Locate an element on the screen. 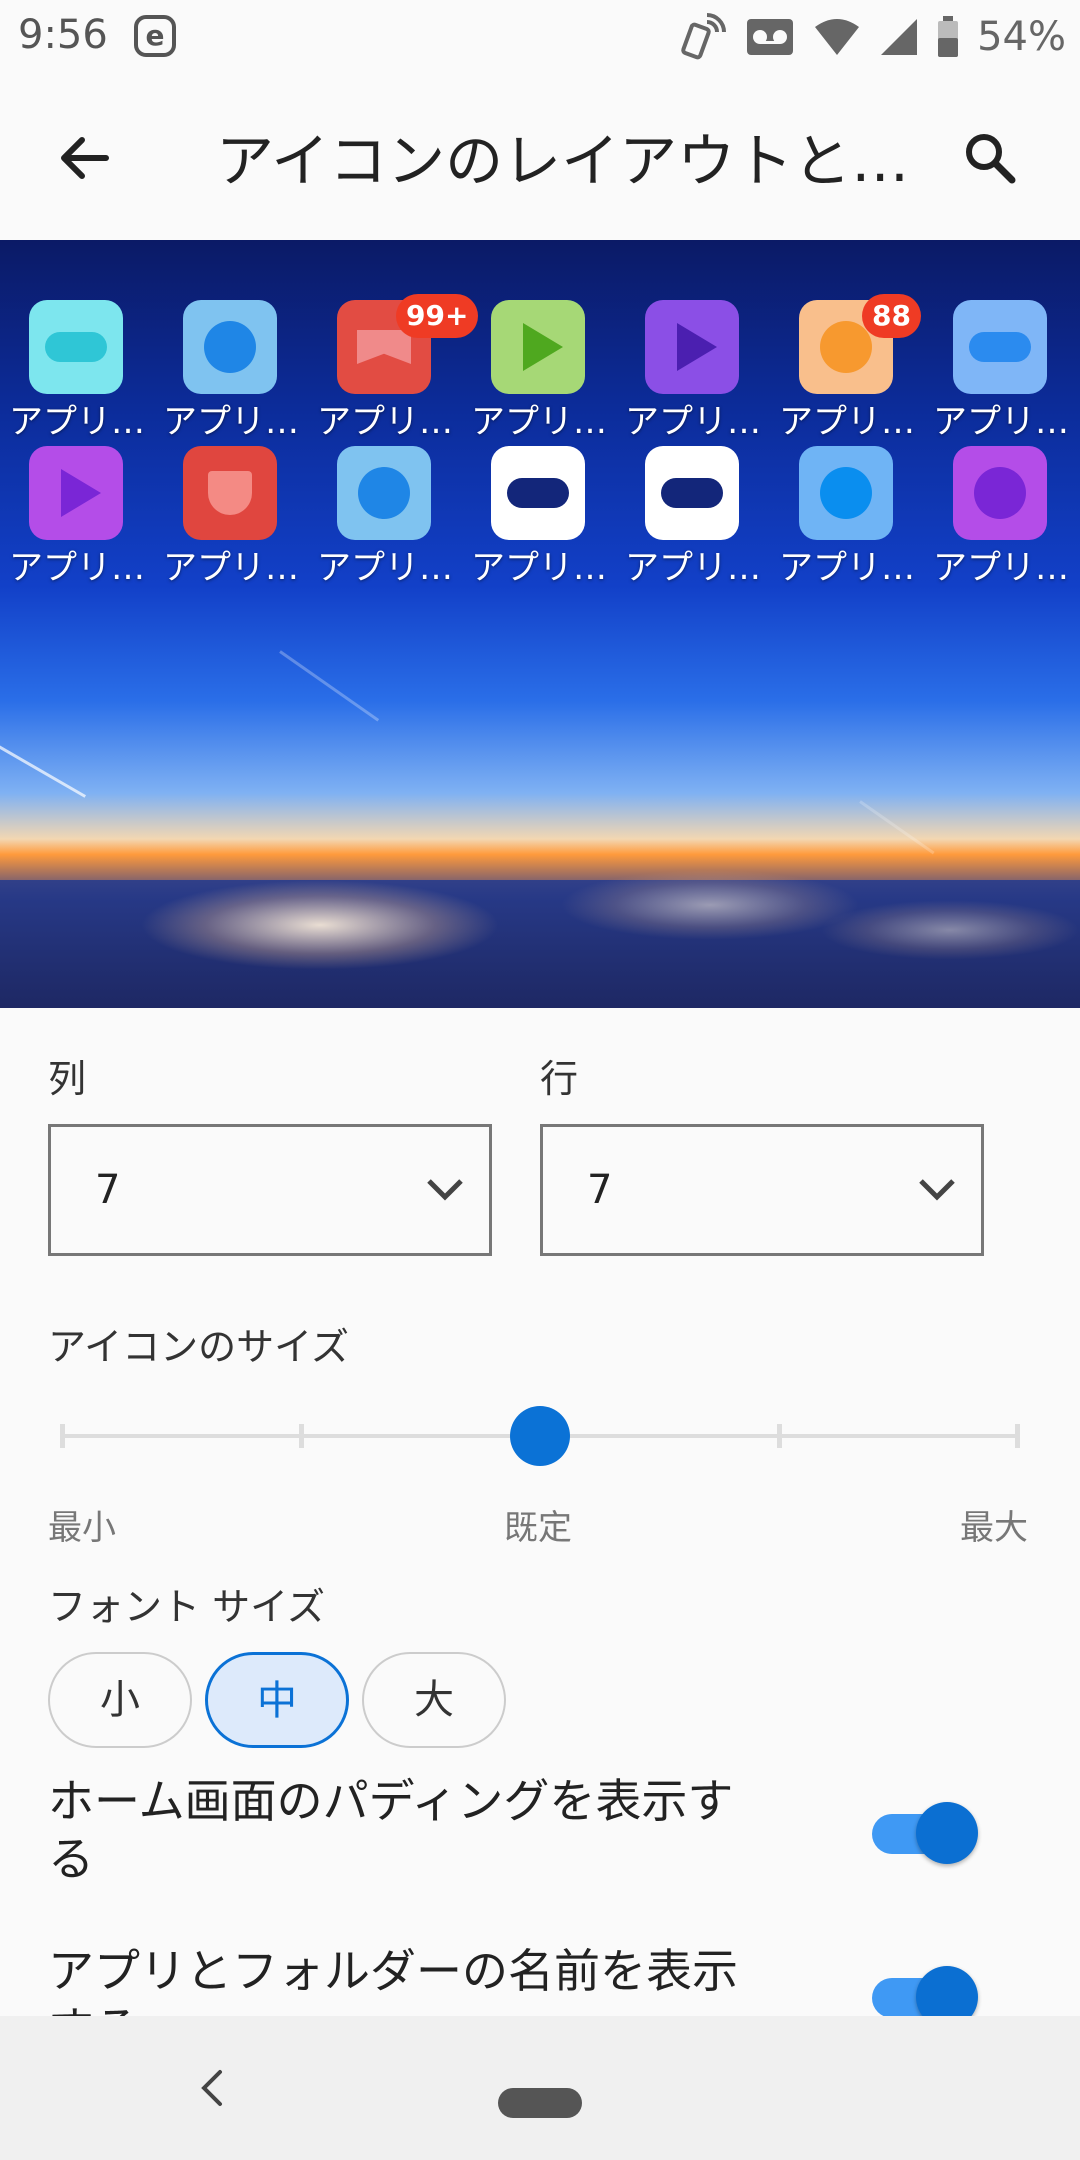 The image size is (1080, 2160). cup-glyph-icon is located at coordinates (230, 493).